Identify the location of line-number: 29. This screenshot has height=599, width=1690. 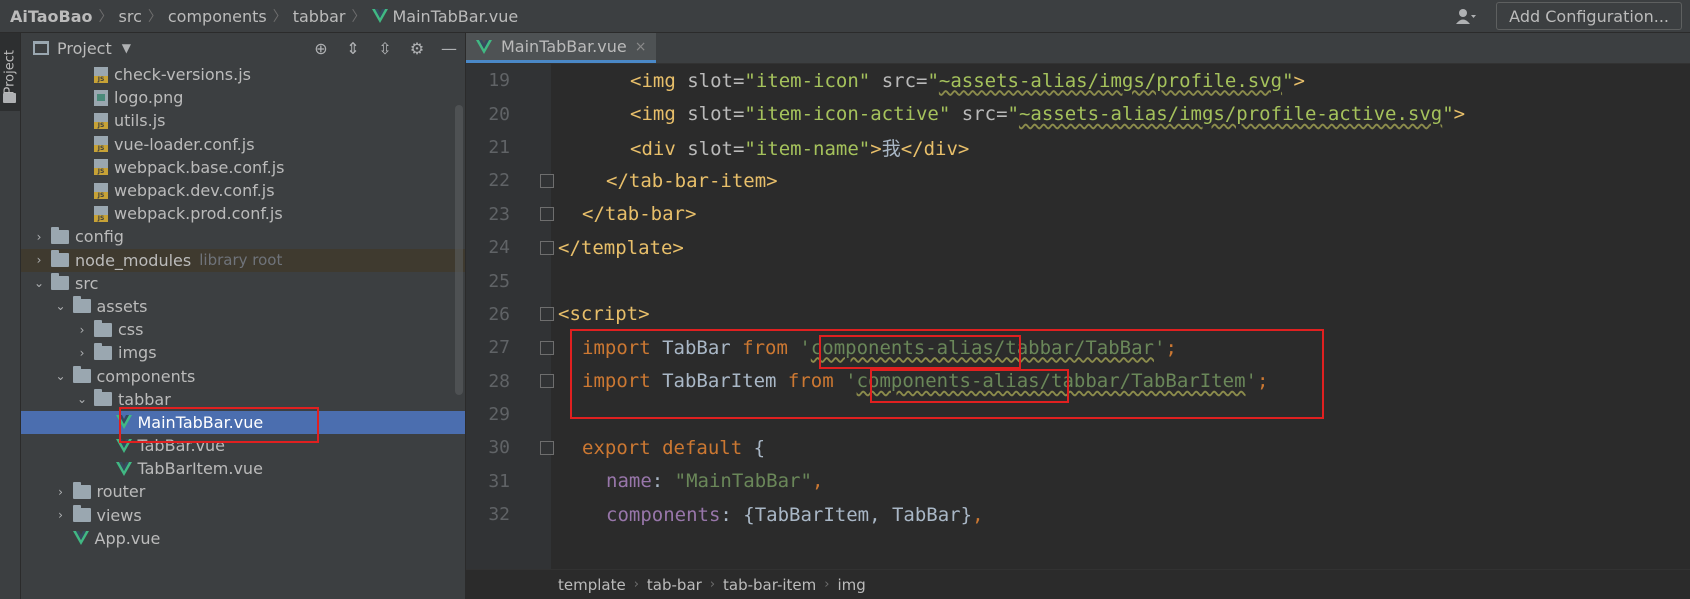
(499, 415).